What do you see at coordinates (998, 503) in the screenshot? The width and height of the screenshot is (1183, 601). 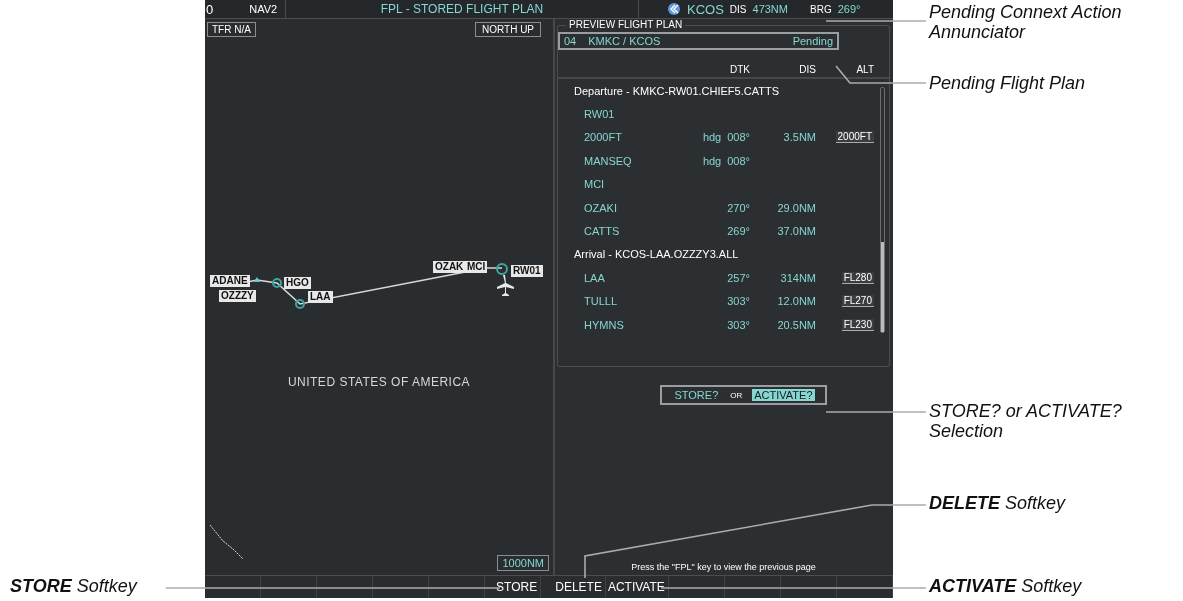 I see `callout-label: DELETE Softkey` at bounding box center [998, 503].